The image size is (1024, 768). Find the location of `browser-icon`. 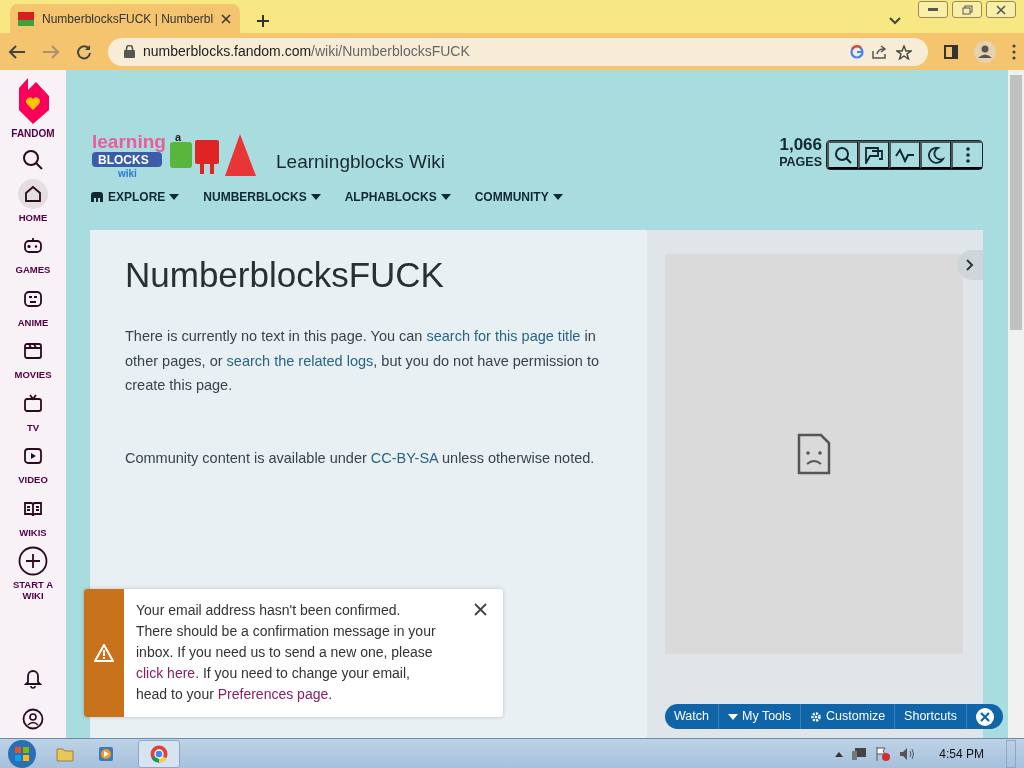

browser-icon is located at coordinates (159, 753).